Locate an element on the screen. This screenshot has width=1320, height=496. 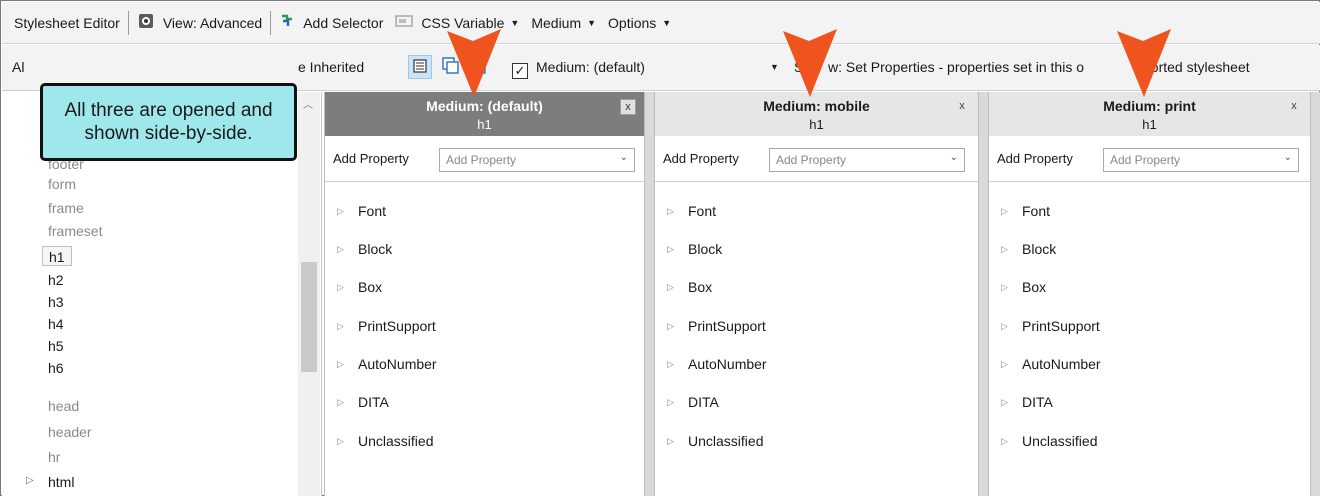
tree-item: frame is located at coordinates (66, 208).